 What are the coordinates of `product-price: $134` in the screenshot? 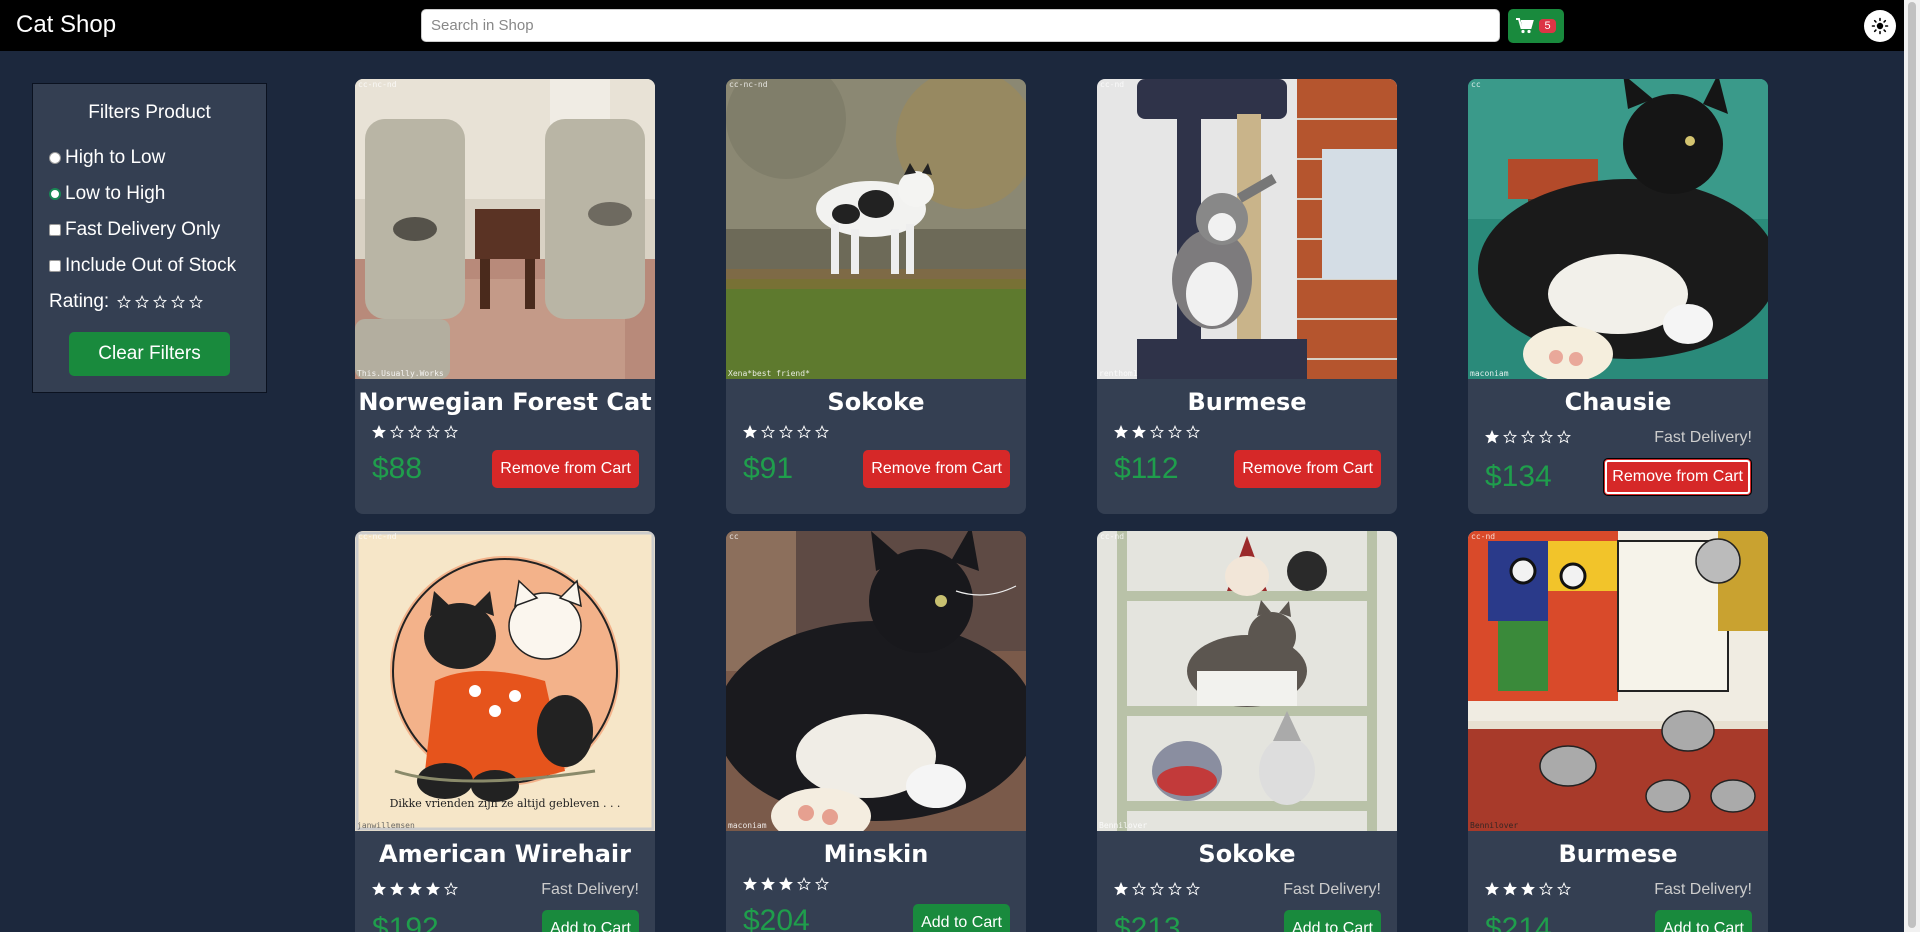 It's located at (1518, 476).